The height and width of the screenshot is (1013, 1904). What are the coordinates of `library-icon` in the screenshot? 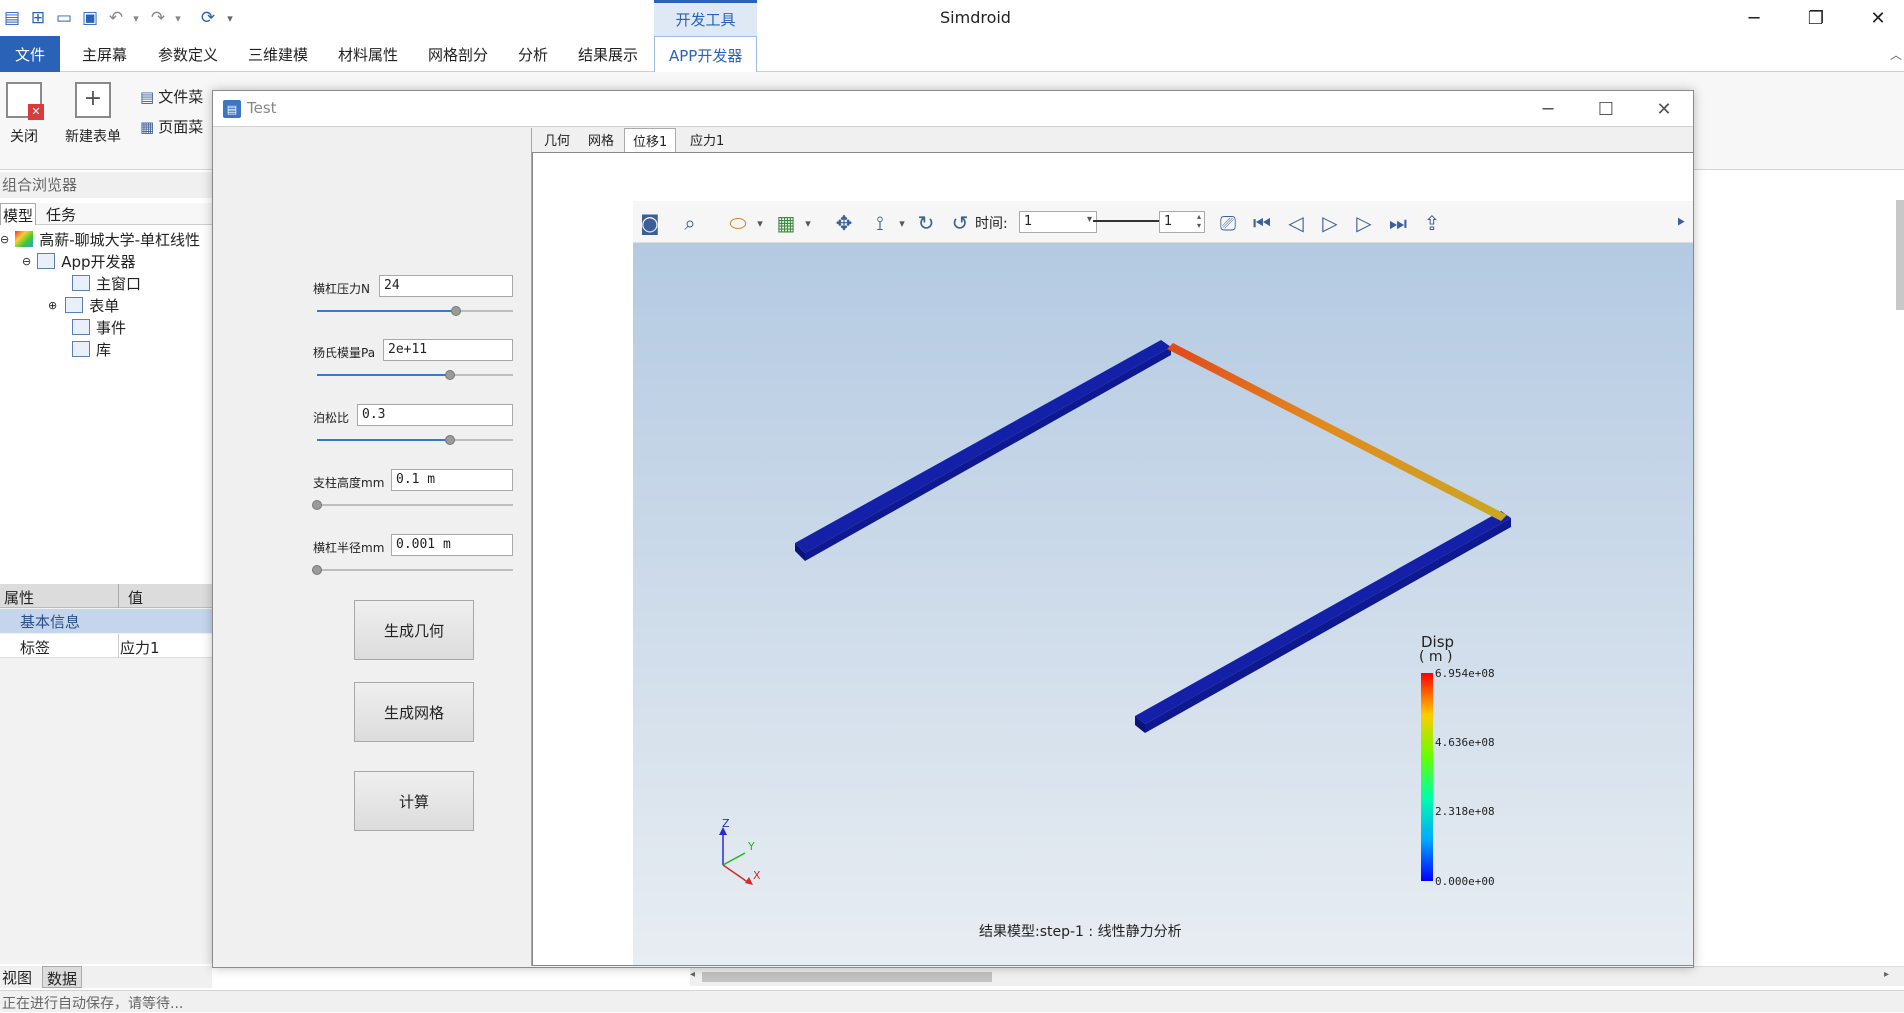 It's located at (81, 349).